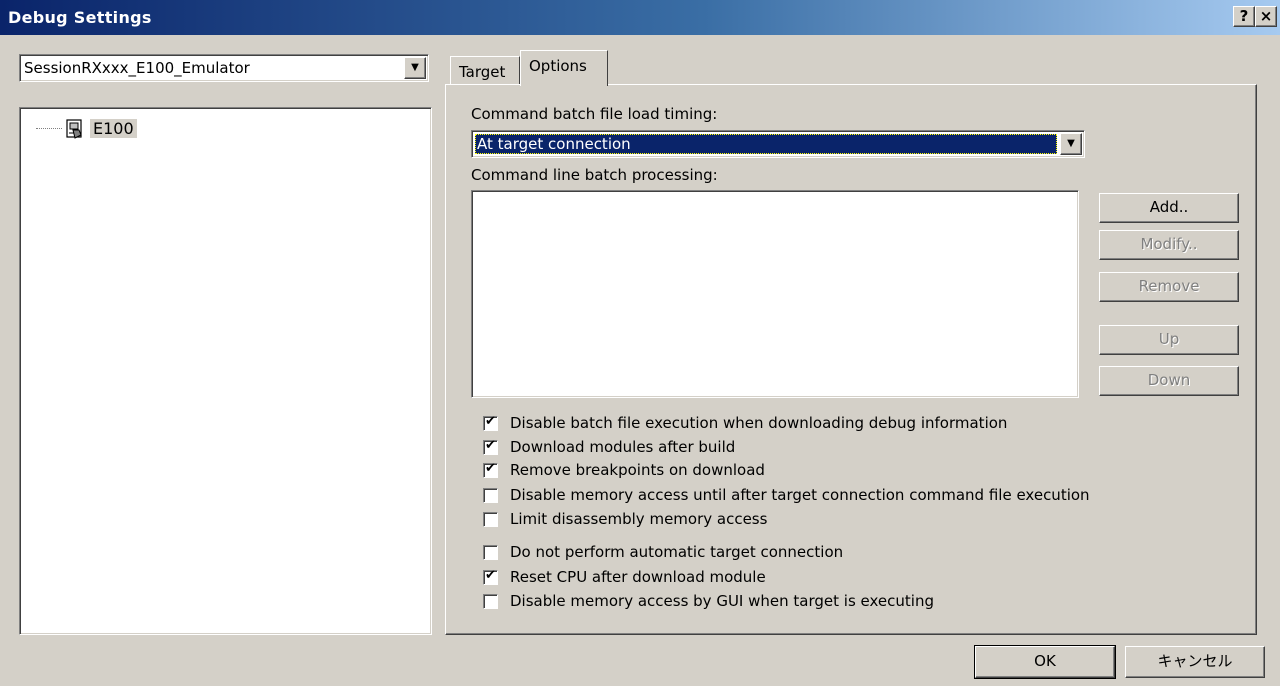 Image resolution: width=1280 pixels, height=686 pixels. I want to click on tree-item-e100: E100, so click(113, 128).